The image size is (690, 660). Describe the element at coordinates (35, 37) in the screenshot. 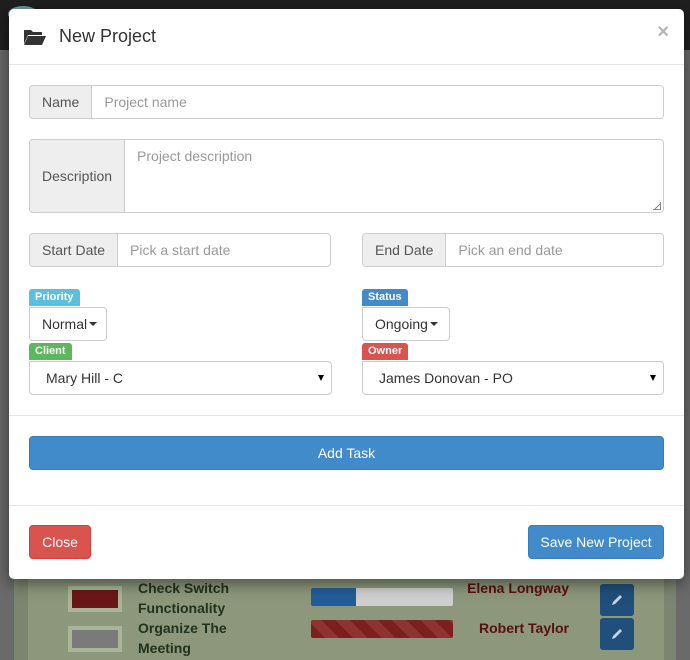

I see `folder-open-icon` at that location.